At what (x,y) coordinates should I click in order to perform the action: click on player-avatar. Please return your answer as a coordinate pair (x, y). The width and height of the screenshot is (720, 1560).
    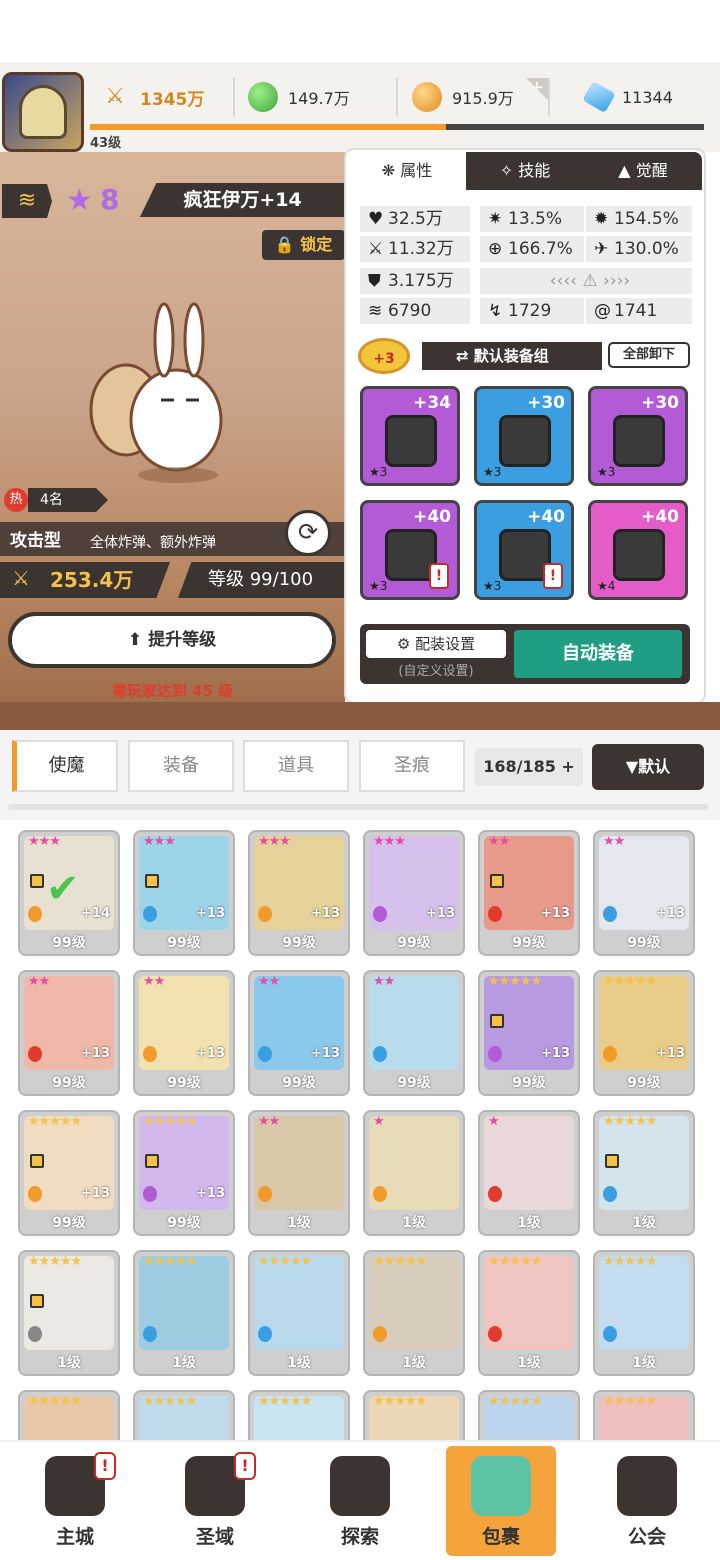
    Looking at the image, I should click on (43, 112).